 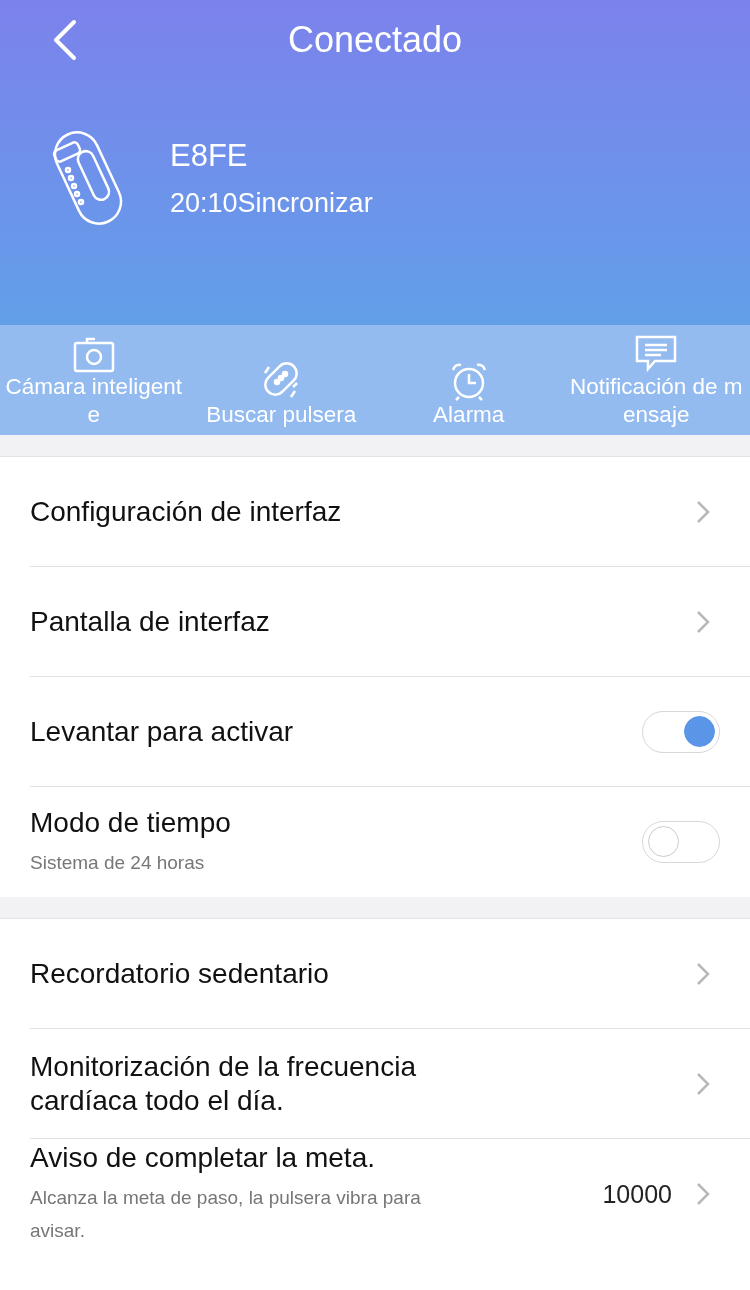 What do you see at coordinates (469, 415) in the screenshot?
I see `action-label: Alarma` at bounding box center [469, 415].